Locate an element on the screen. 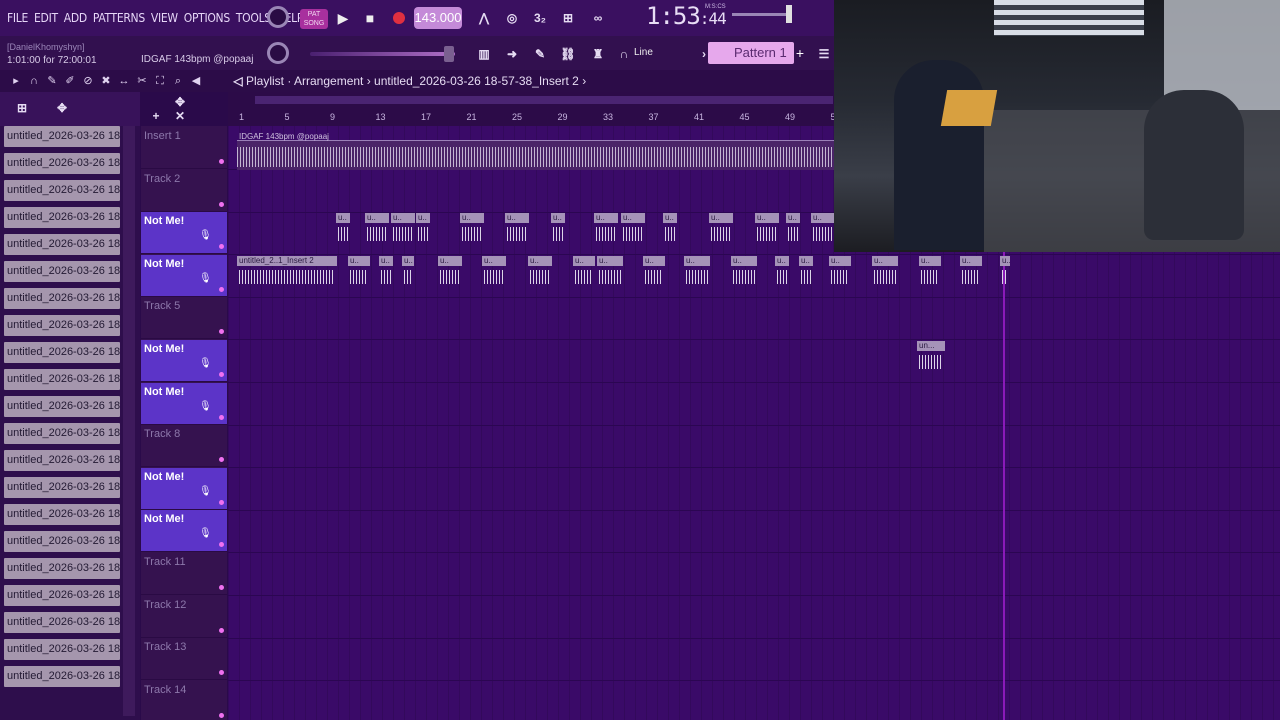 This screenshot has height=720, width=1280. mixer-icon: ☰ is located at coordinates (824, 54).